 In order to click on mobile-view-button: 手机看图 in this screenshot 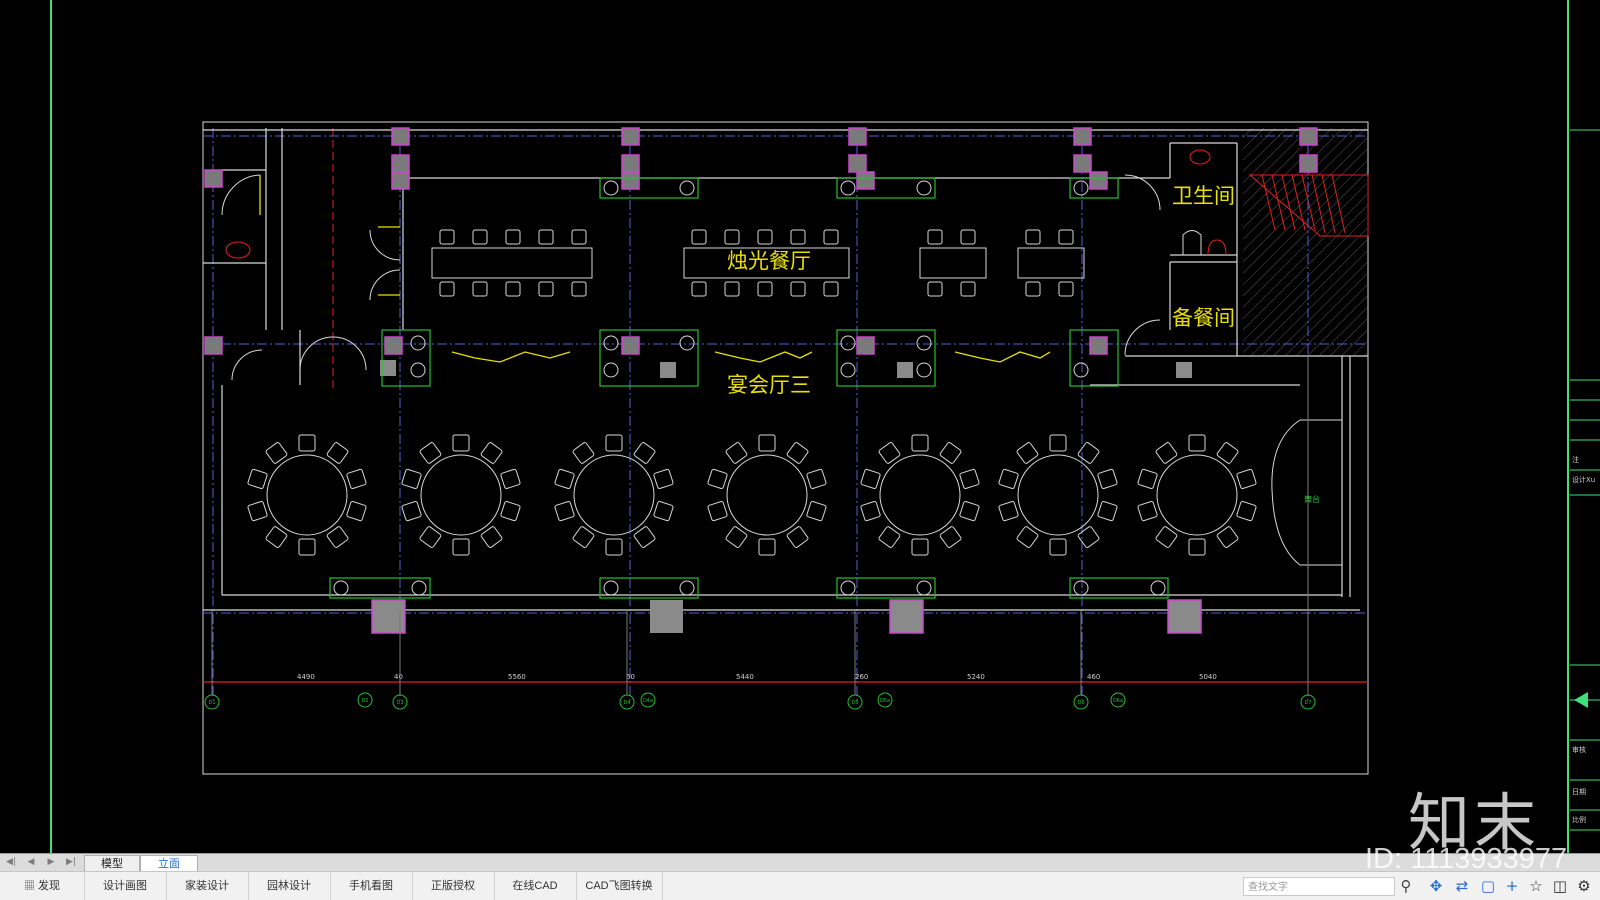, I will do `click(371, 886)`.